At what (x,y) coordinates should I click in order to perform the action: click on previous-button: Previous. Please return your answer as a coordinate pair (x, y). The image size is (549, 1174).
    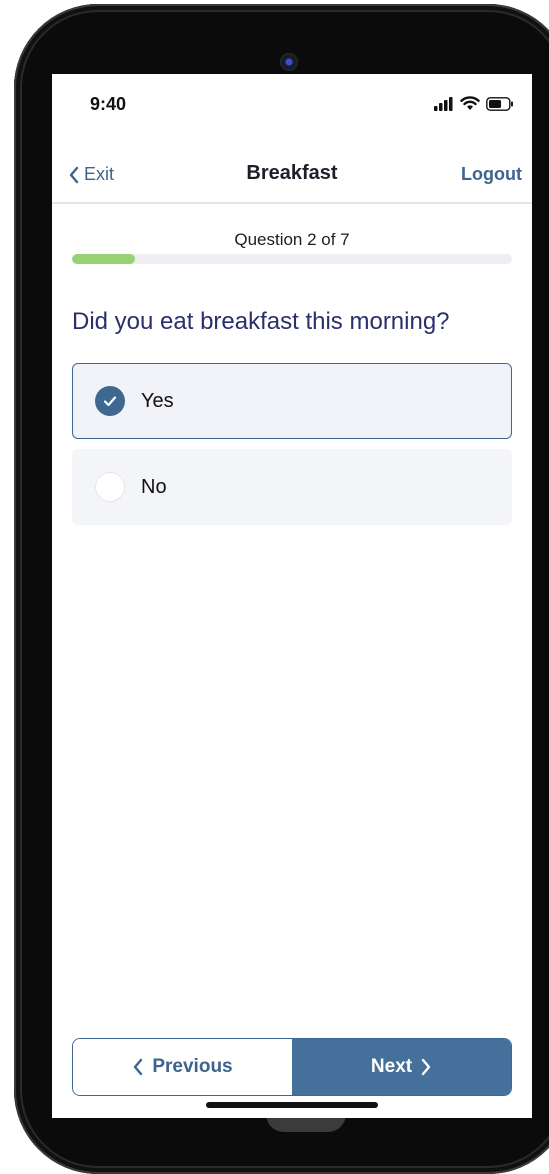
    Looking at the image, I should click on (182, 1067).